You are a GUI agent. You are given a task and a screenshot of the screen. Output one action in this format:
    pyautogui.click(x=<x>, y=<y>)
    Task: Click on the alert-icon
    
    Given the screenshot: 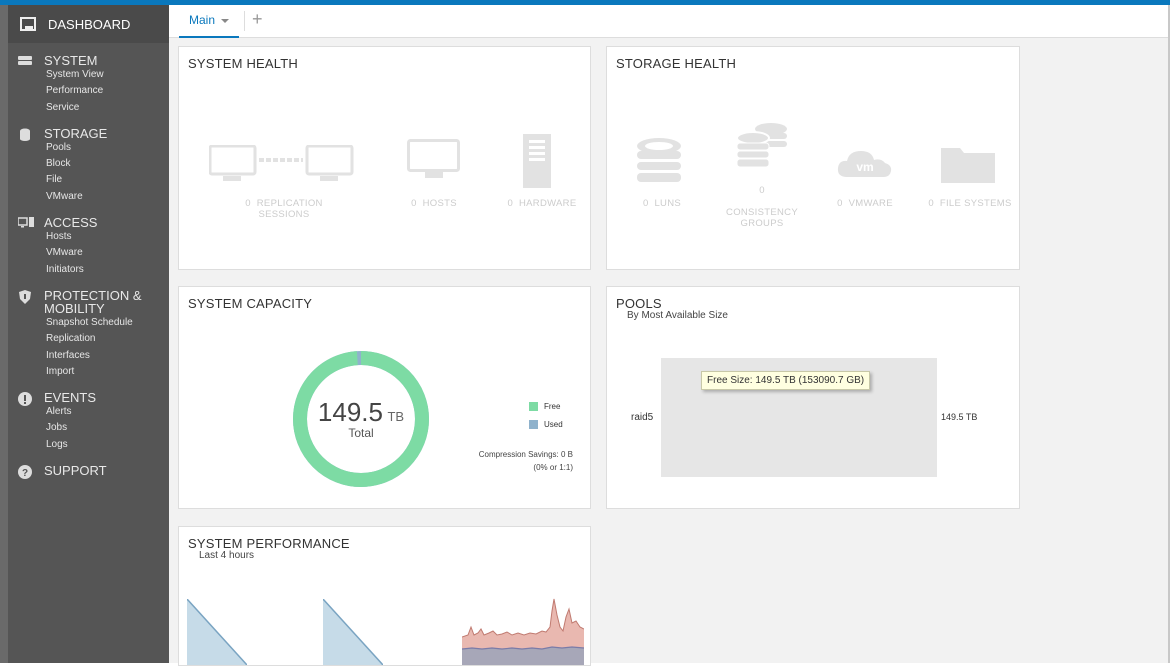 What is the action you would take?
    pyautogui.click(x=25, y=399)
    